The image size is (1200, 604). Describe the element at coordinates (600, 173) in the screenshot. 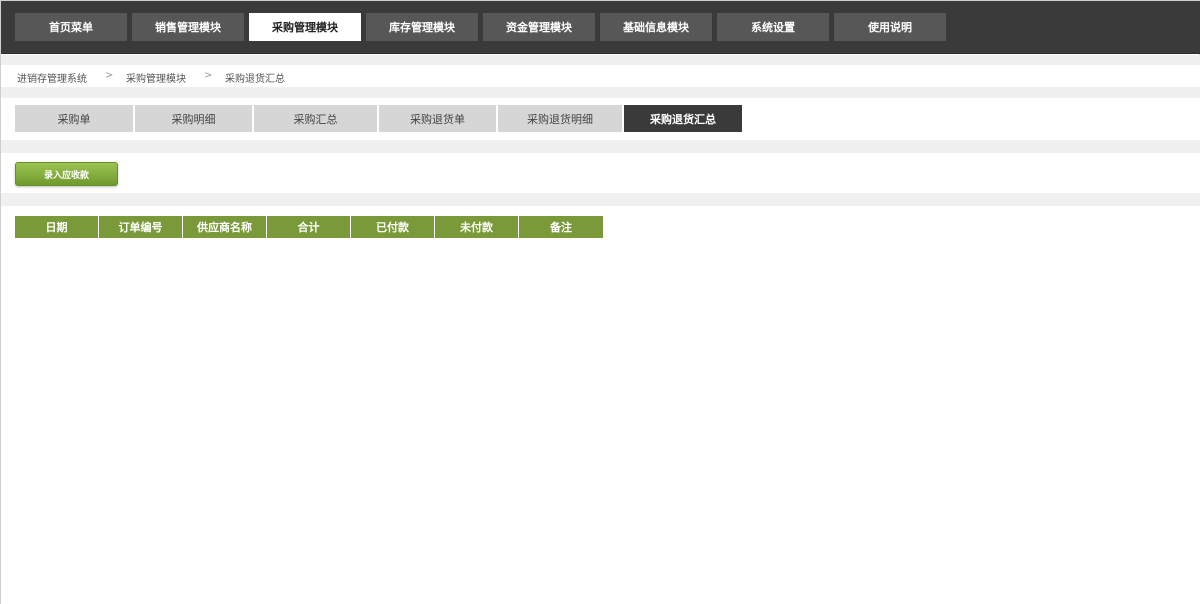

I see `action-bar: 录入应收款` at that location.